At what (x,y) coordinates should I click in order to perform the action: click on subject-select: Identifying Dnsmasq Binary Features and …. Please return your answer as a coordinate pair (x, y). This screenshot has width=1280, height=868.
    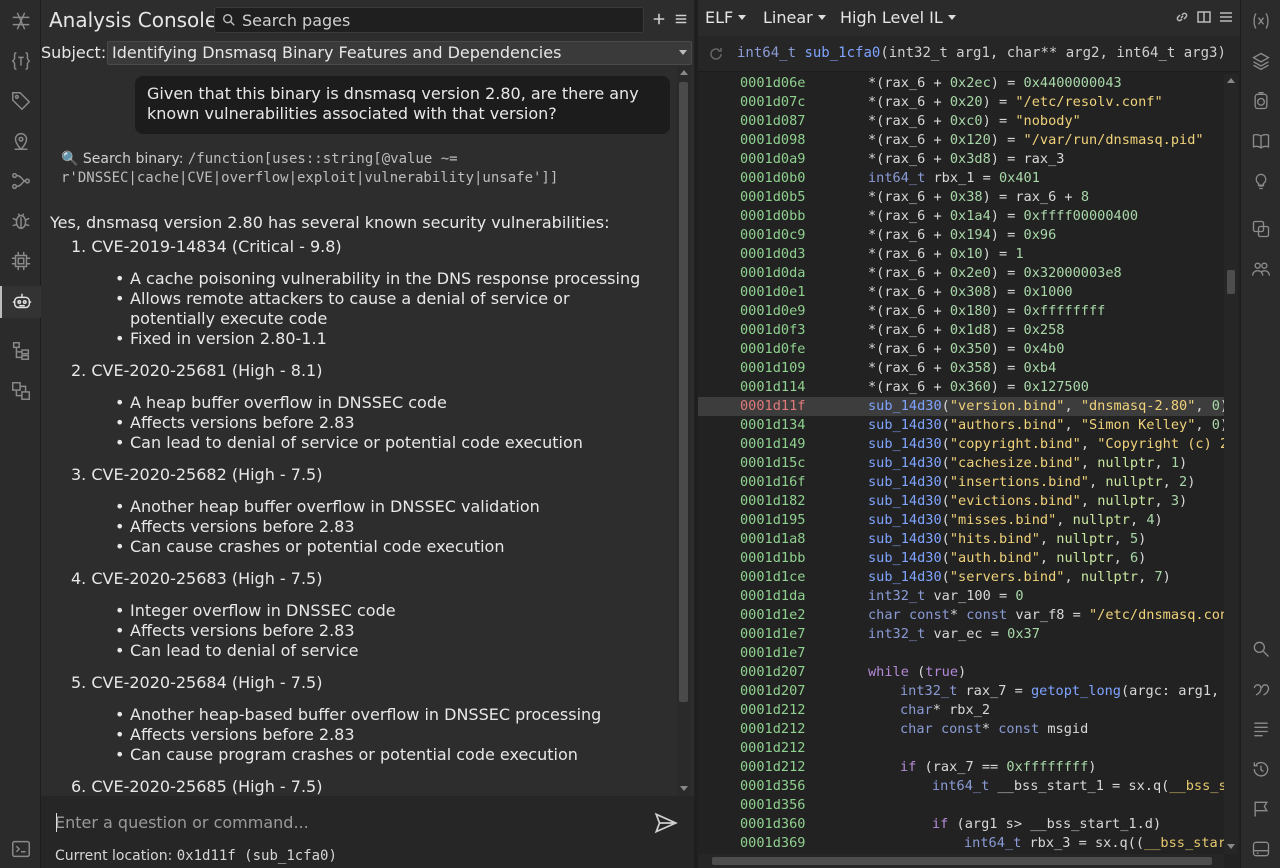
    Looking at the image, I should click on (399, 53).